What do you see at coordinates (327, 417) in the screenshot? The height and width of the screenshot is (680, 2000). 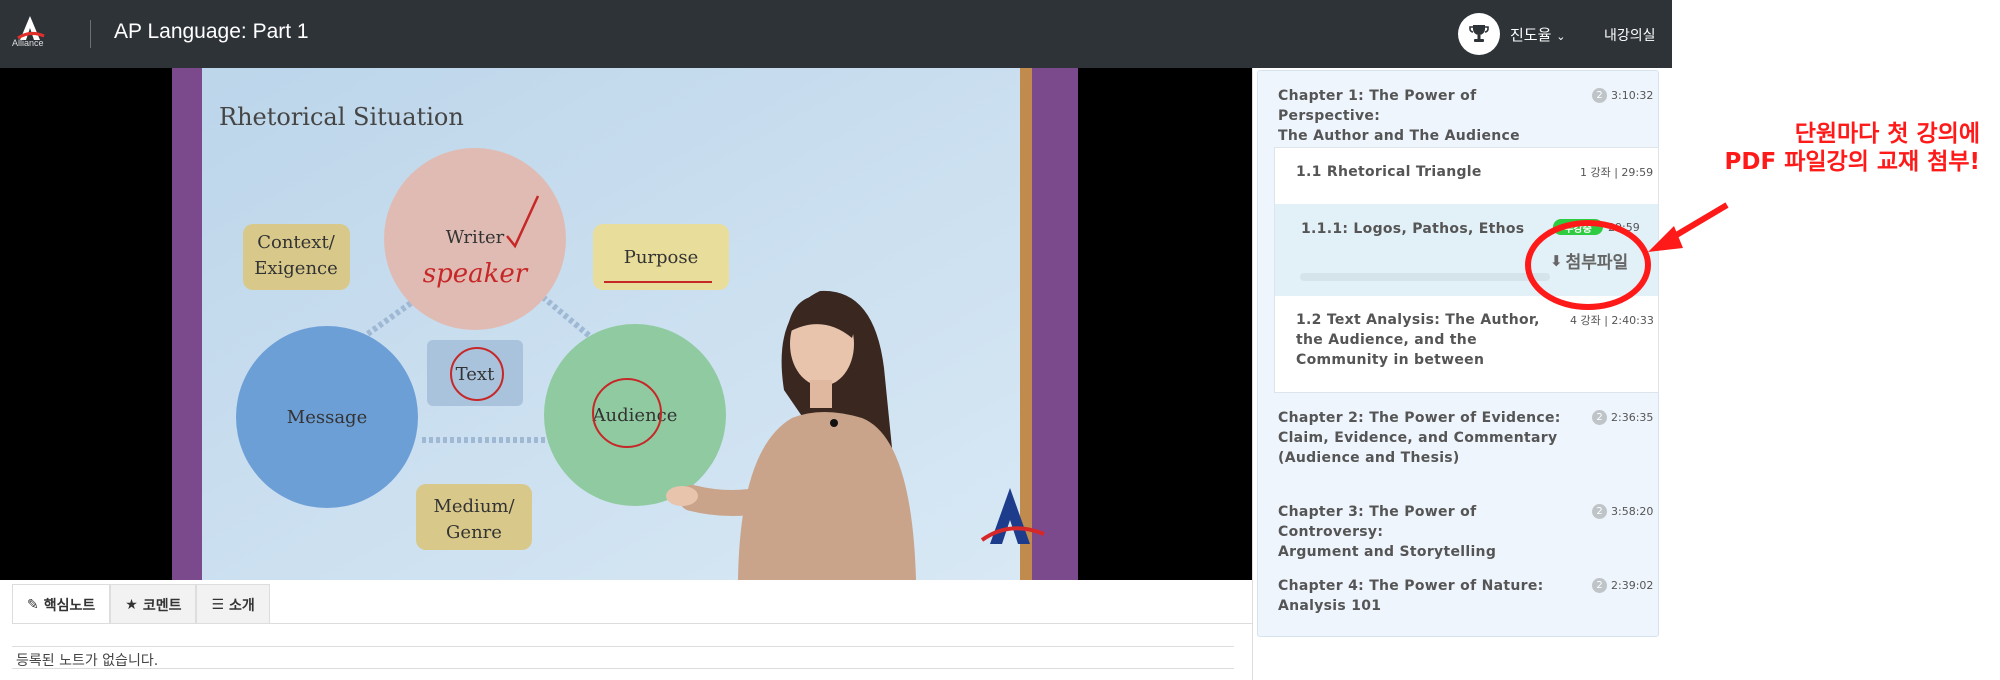 I see `message-label: Message` at bounding box center [327, 417].